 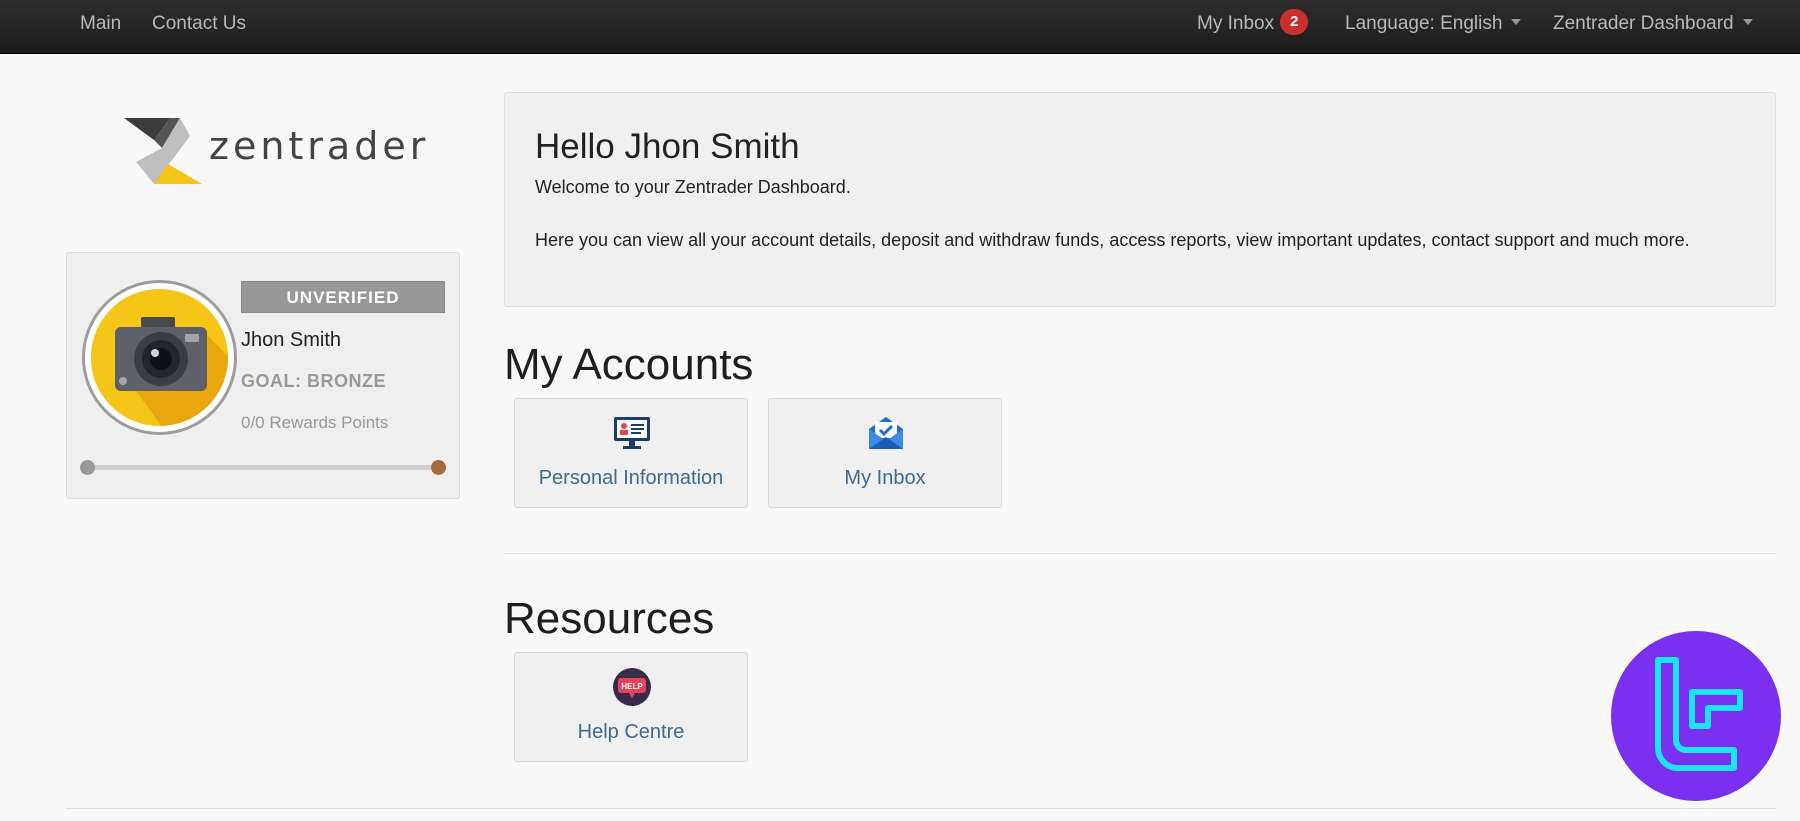 I want to click on section-divider, so click(x=1140, y=553).